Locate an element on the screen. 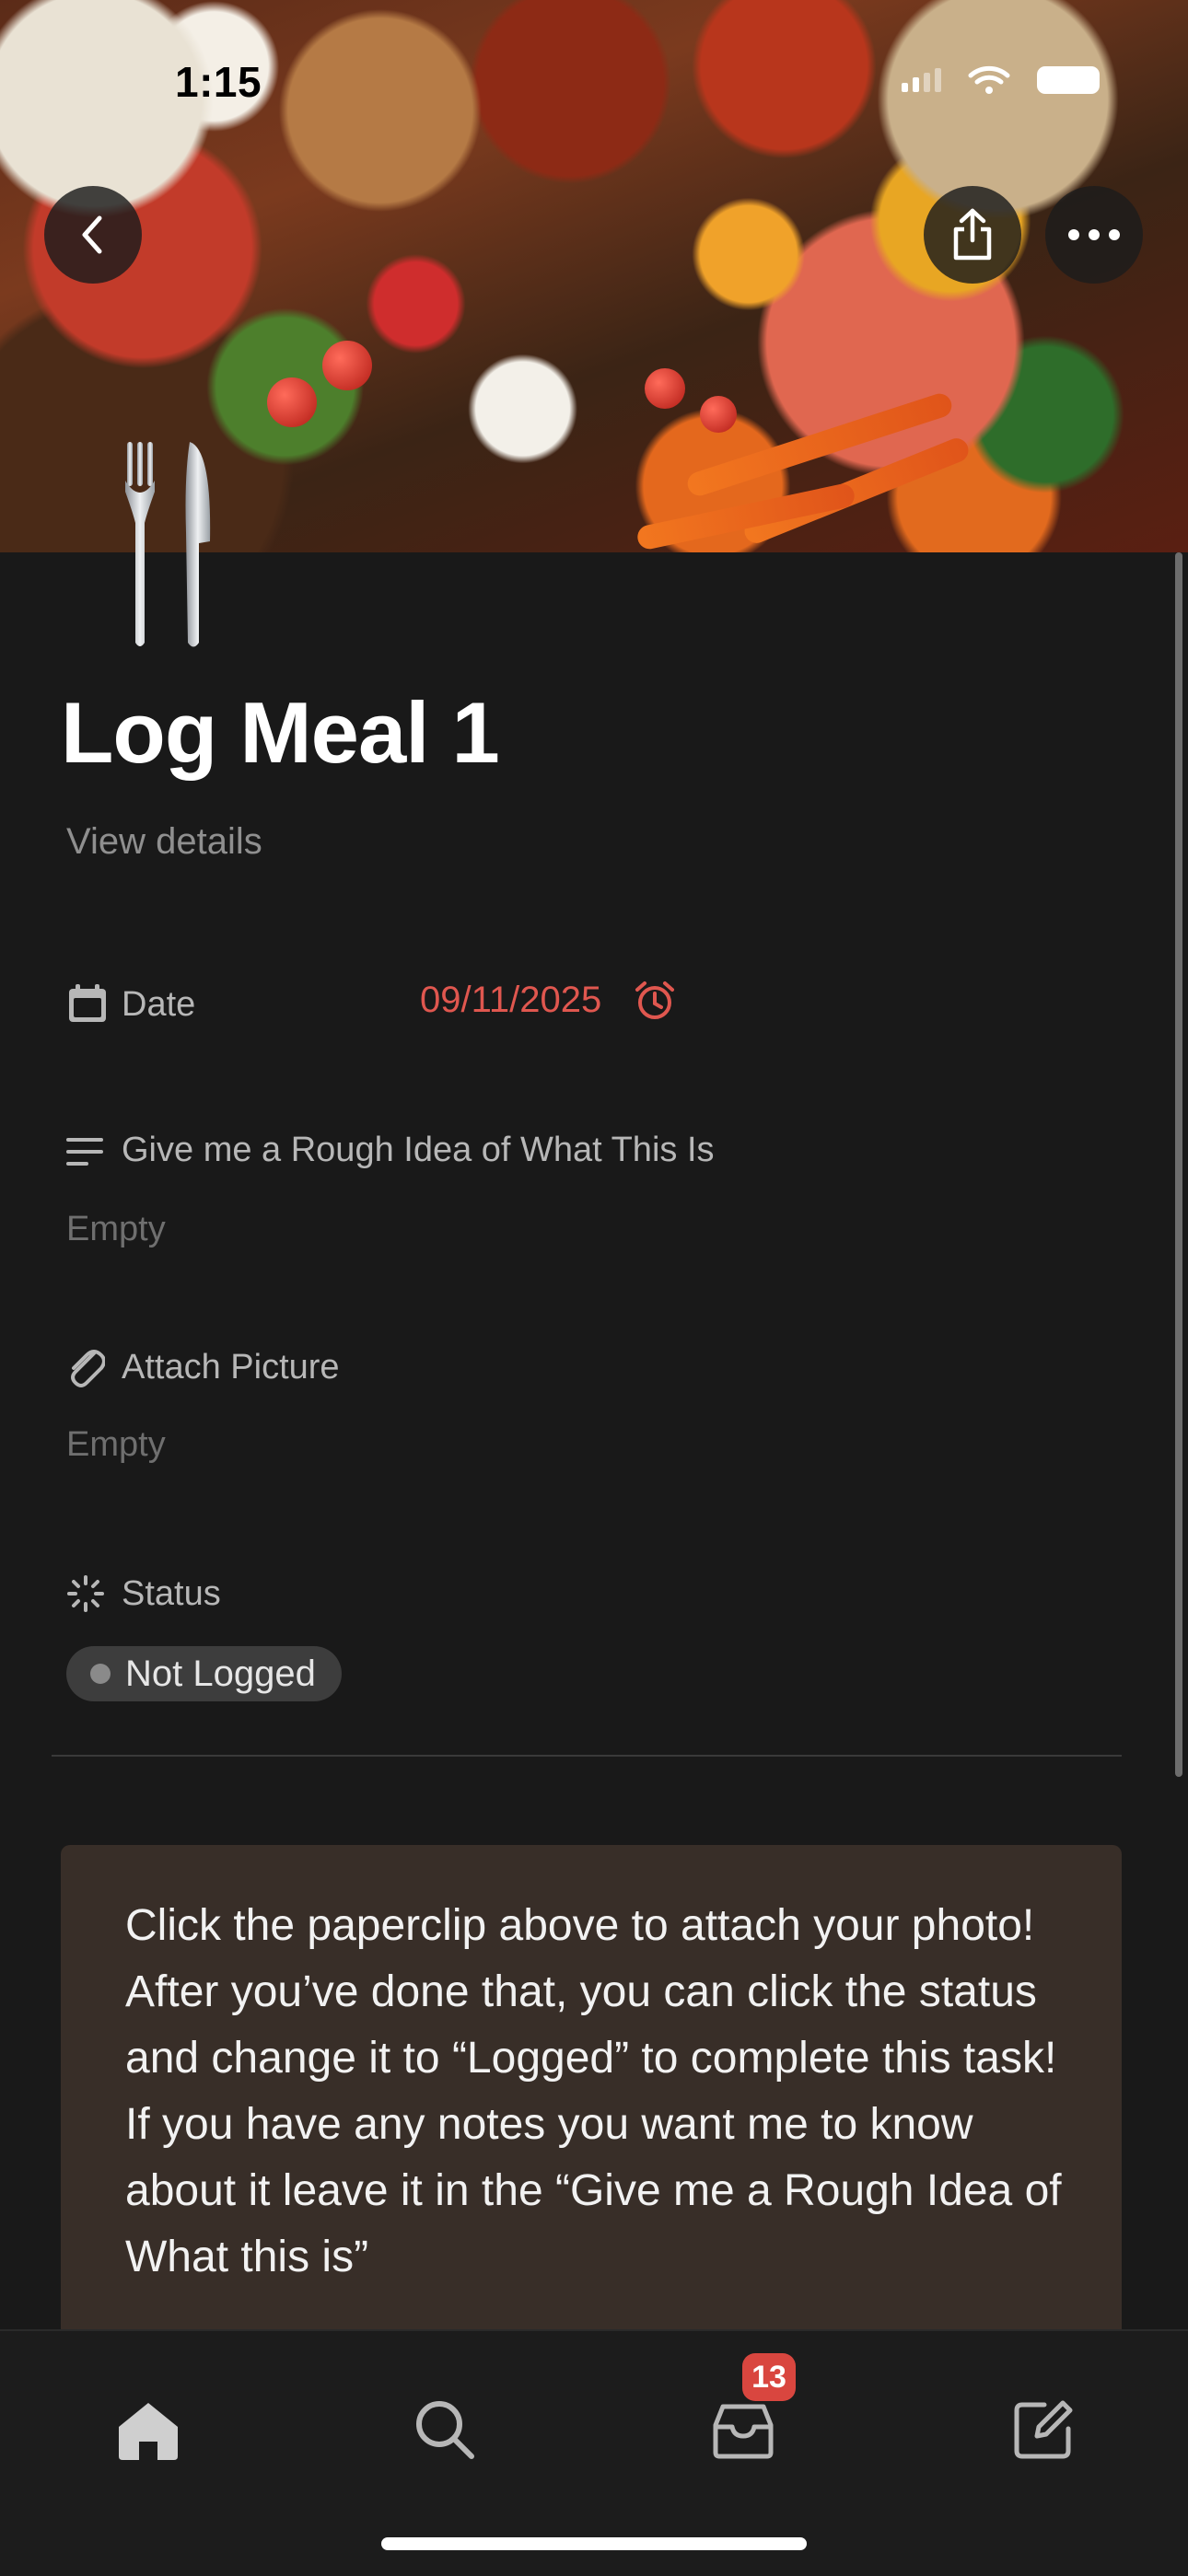  inbox-icon is located at coordinates (743, 2431).